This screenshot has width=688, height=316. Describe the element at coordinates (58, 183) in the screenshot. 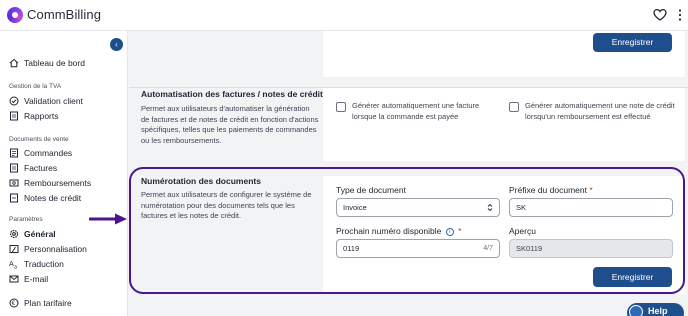

I see `sidebar-item-label: Remboursements` at that location.